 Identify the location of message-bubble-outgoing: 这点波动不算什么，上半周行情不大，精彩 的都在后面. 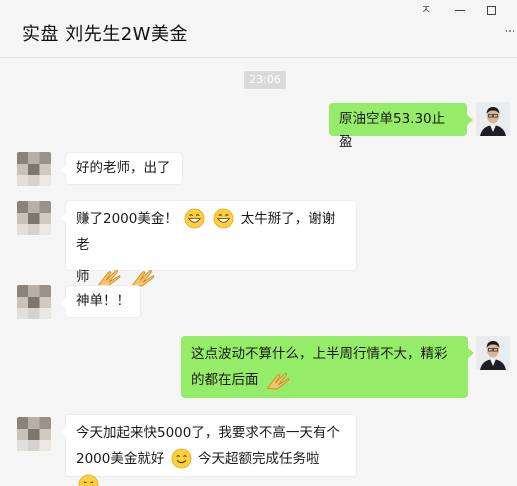
(327, 367).